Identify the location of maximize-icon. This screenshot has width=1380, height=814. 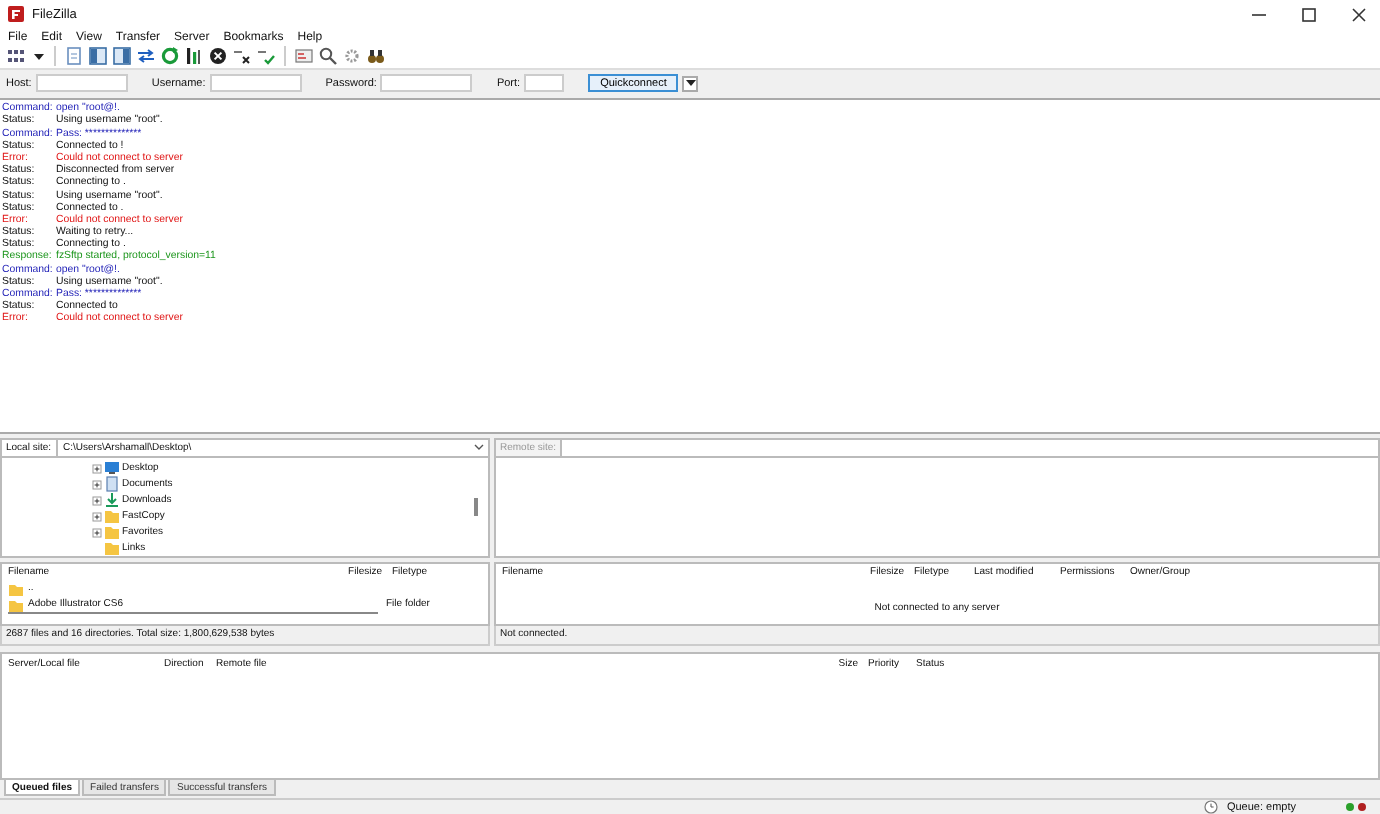
(1309, 14).